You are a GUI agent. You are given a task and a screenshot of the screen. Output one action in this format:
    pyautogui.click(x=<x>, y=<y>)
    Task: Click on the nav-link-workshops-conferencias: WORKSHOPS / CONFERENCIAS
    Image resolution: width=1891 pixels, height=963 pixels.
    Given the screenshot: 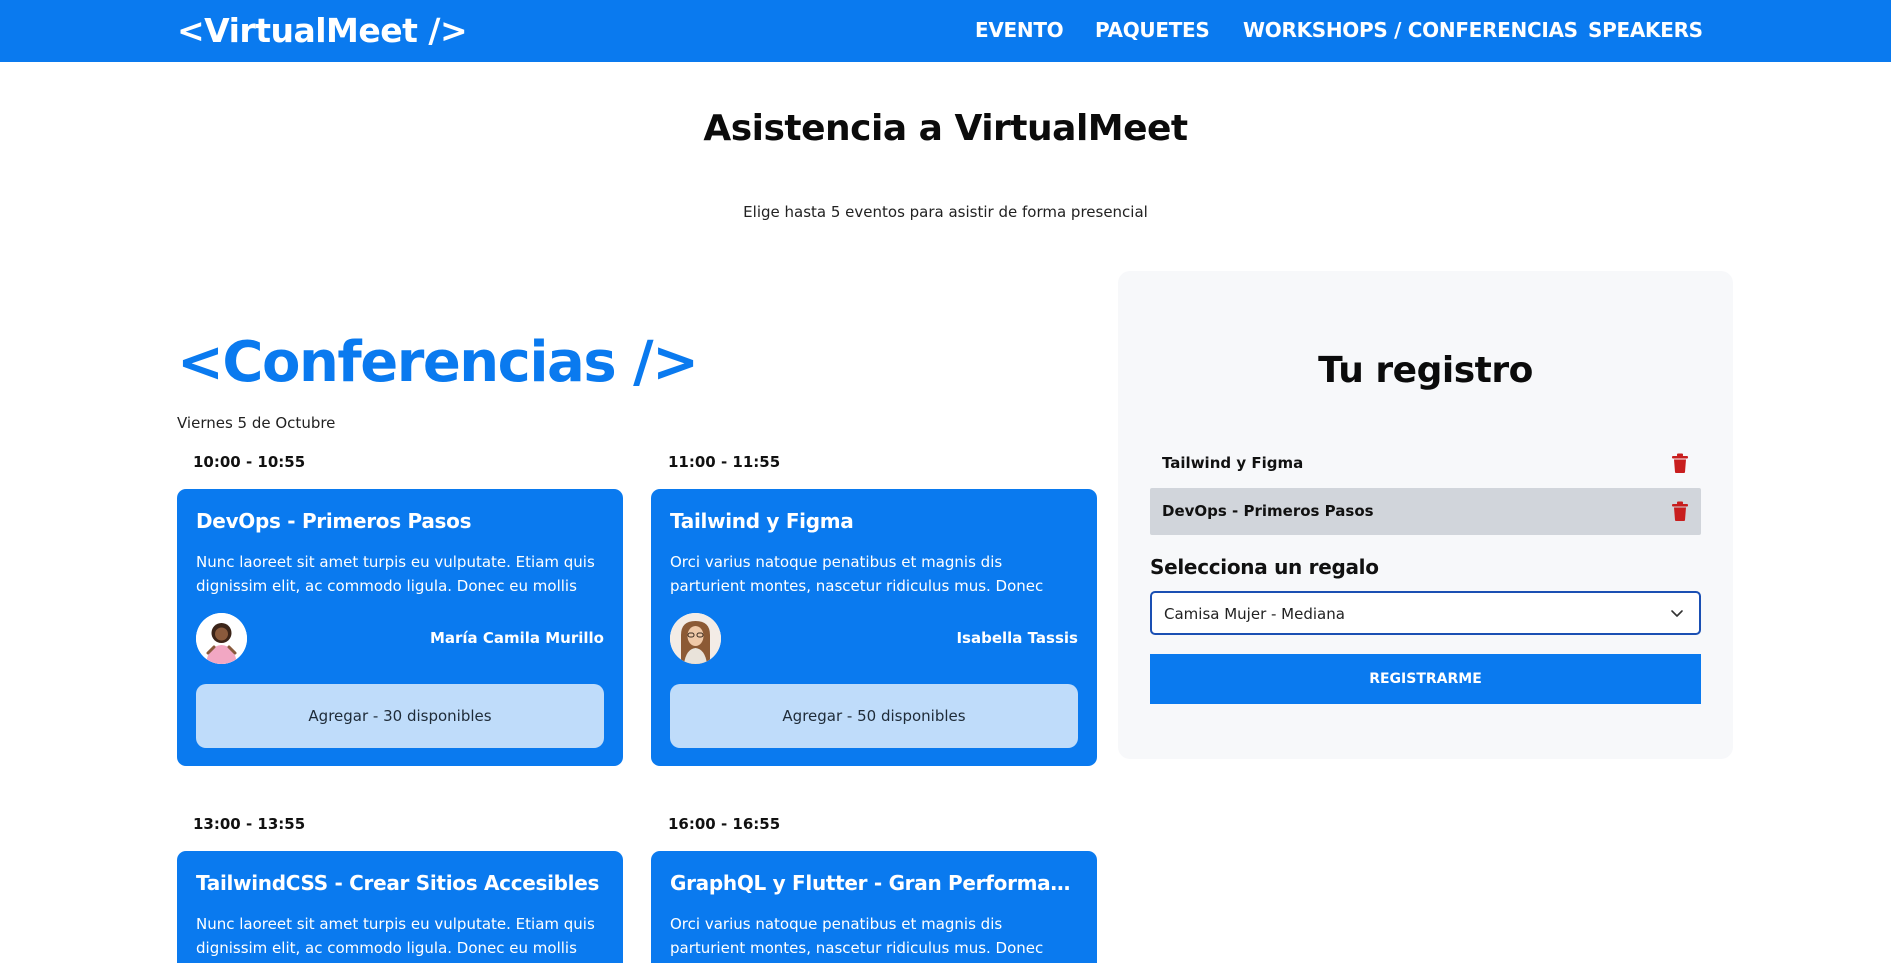 What is the action you would take?
    pyautogui.click(x=1410, y=30)
    